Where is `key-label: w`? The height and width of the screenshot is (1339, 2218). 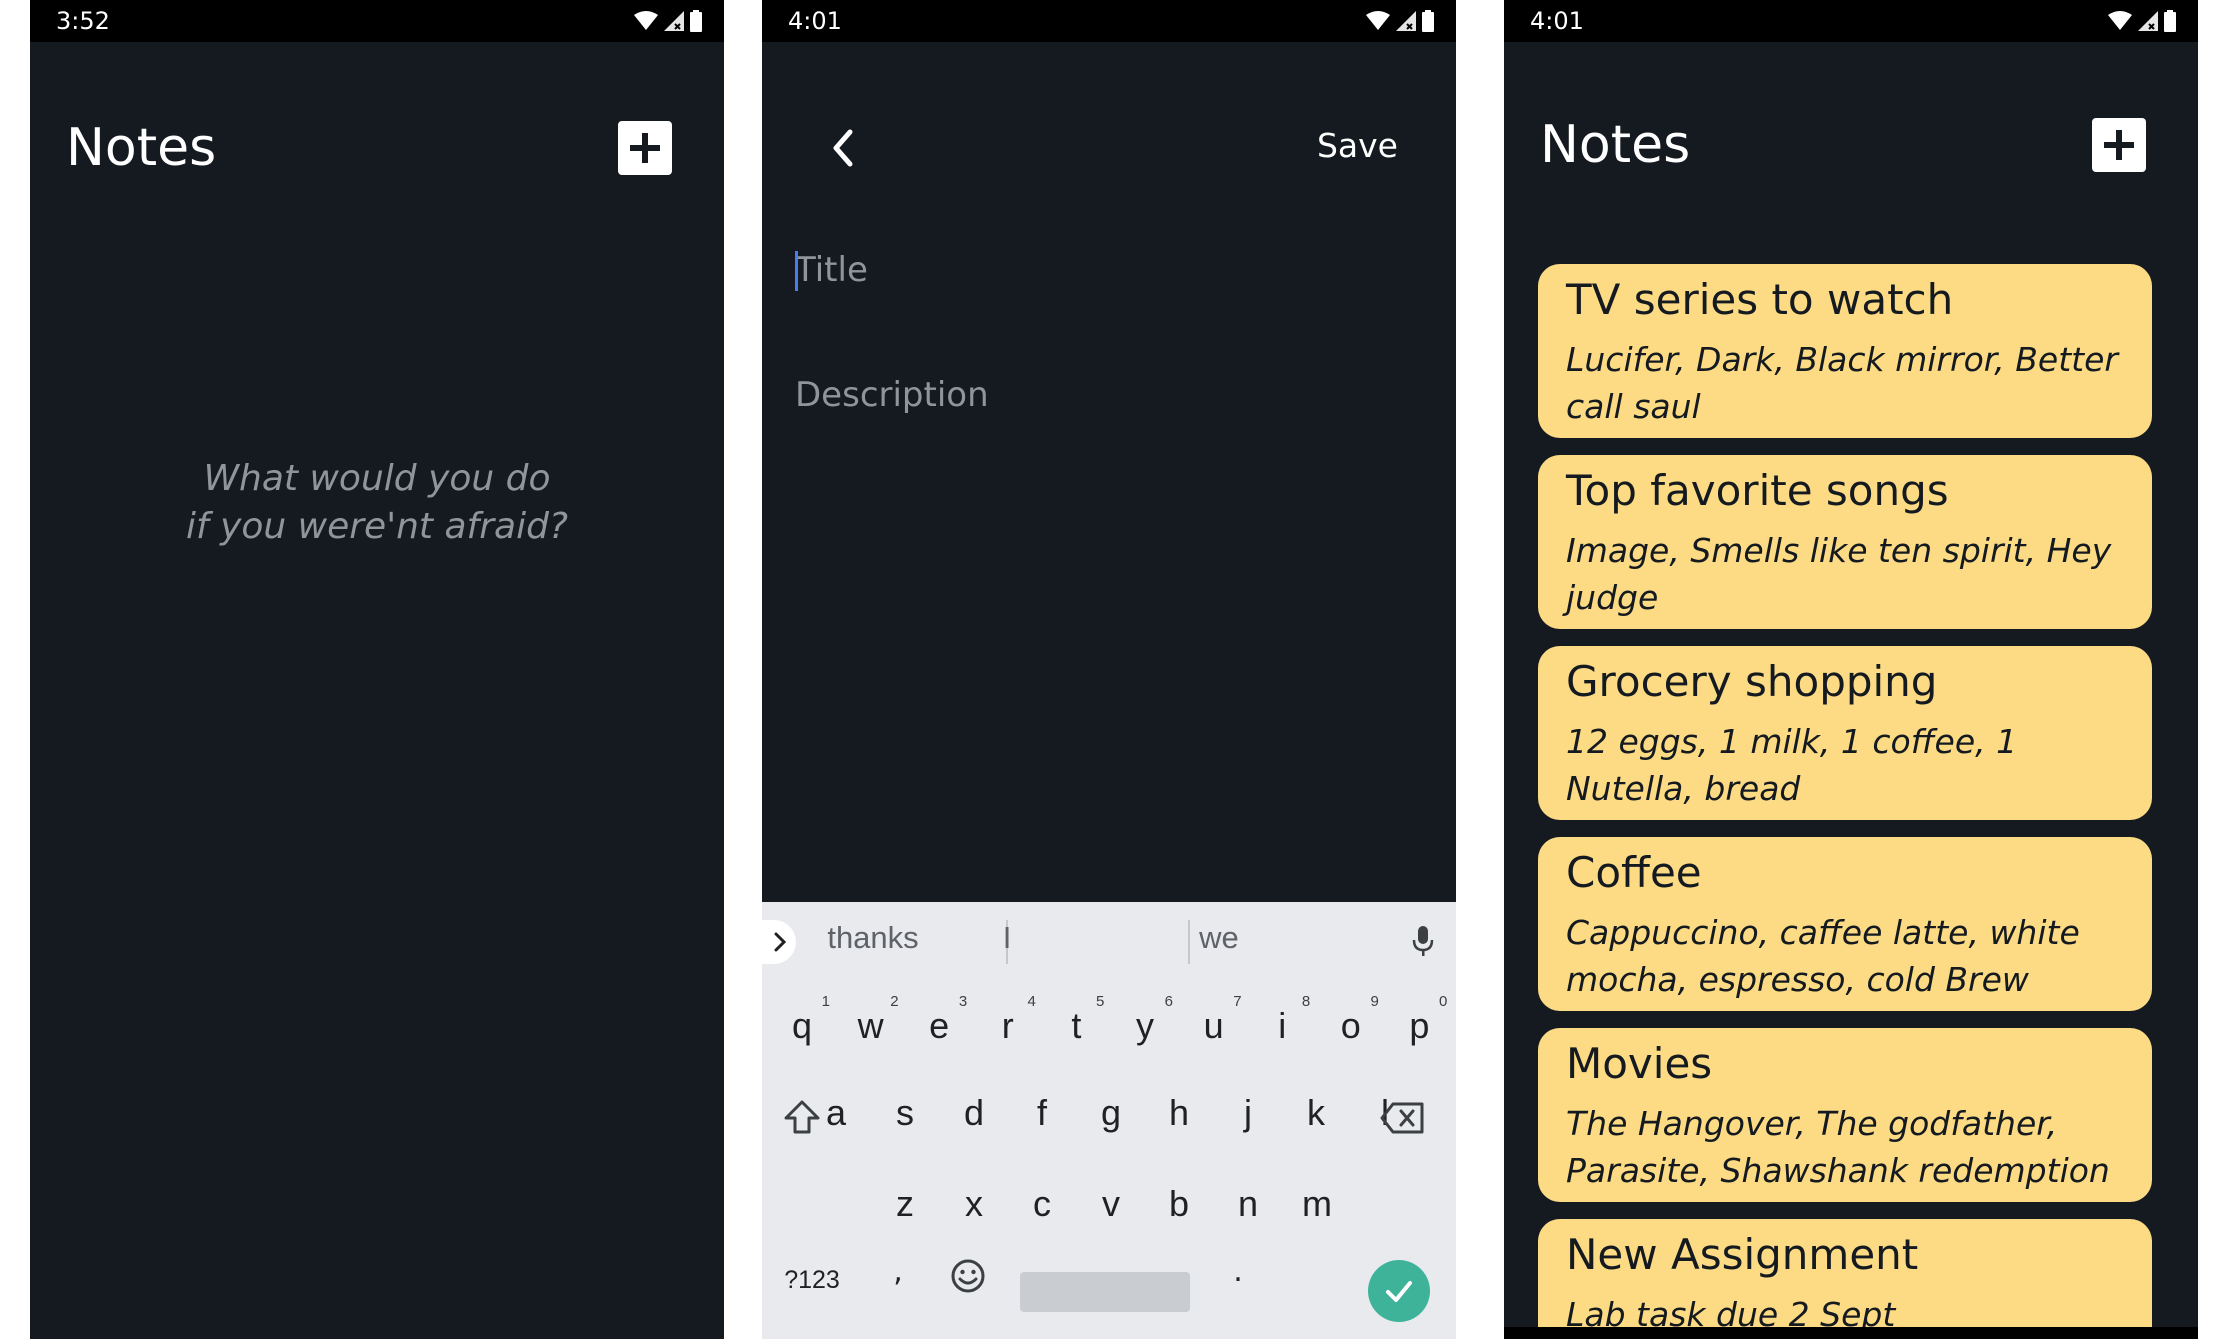
key-label: w is located at coordinates (870, 1025).